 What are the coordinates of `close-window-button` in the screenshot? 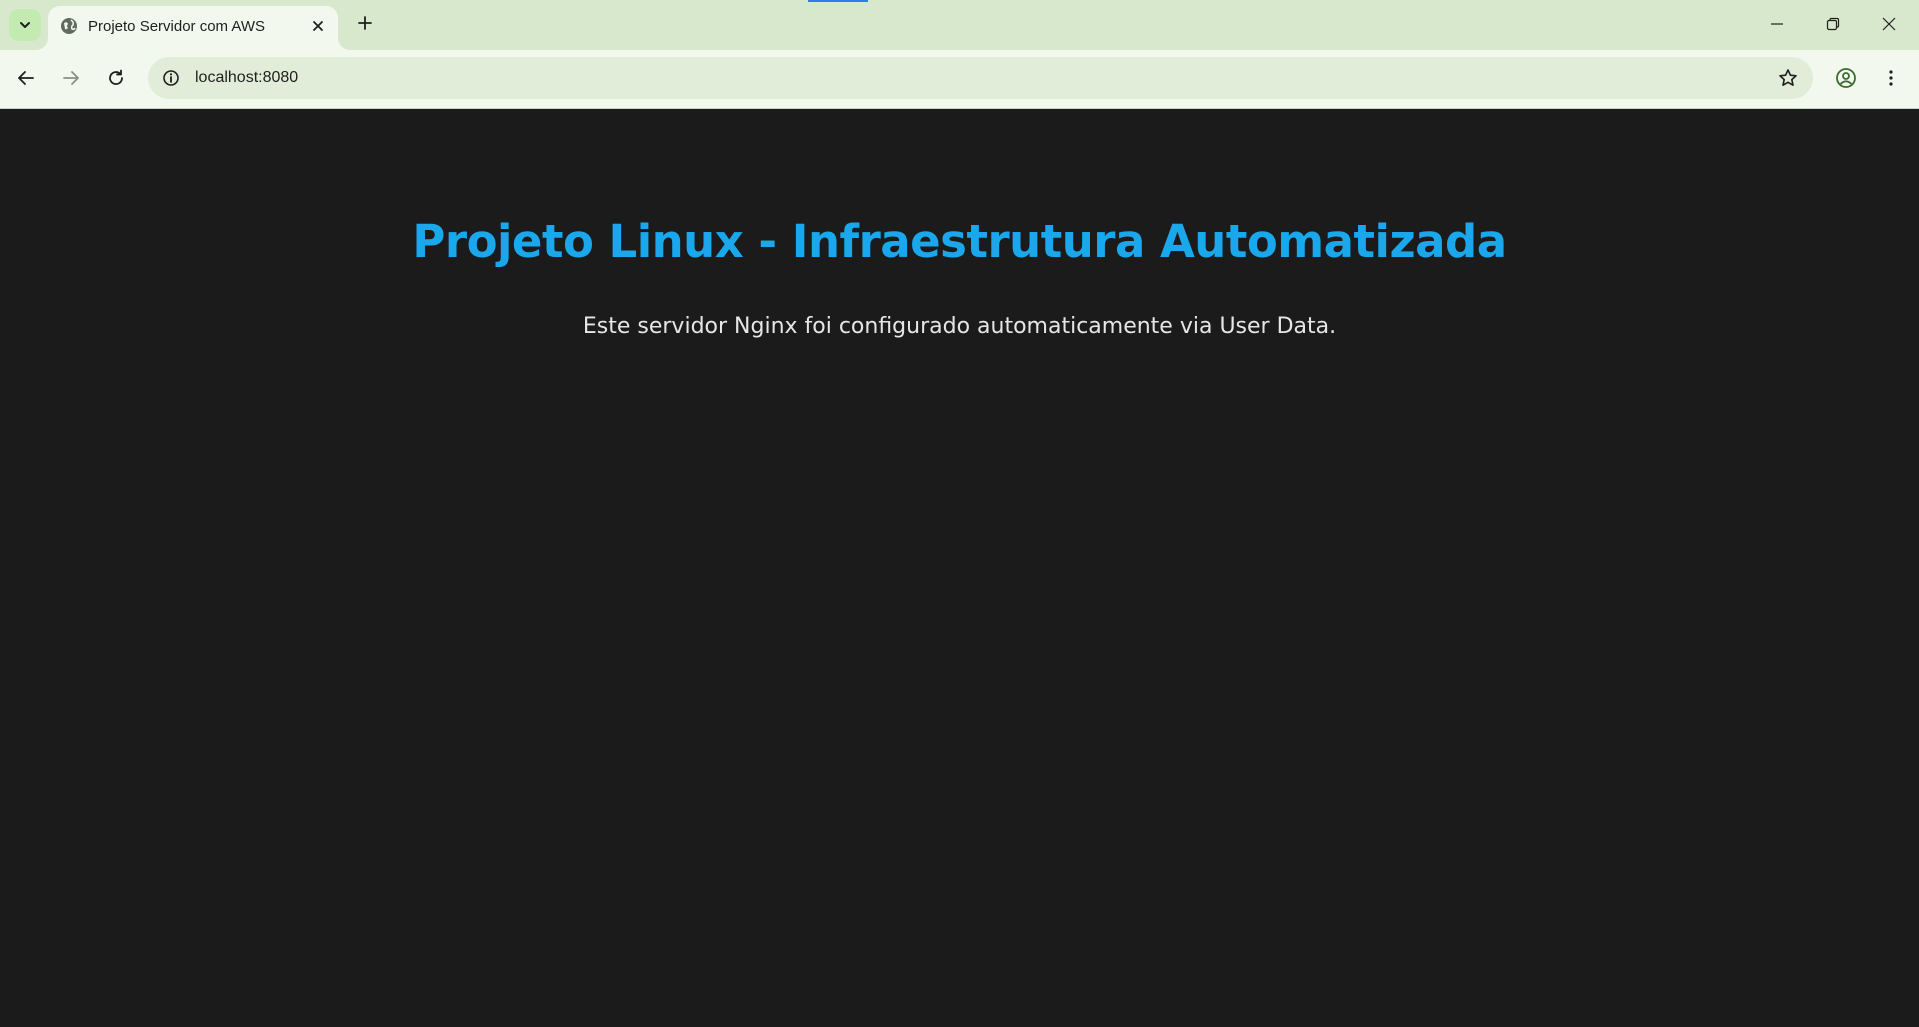 It's located at (1889, 24).